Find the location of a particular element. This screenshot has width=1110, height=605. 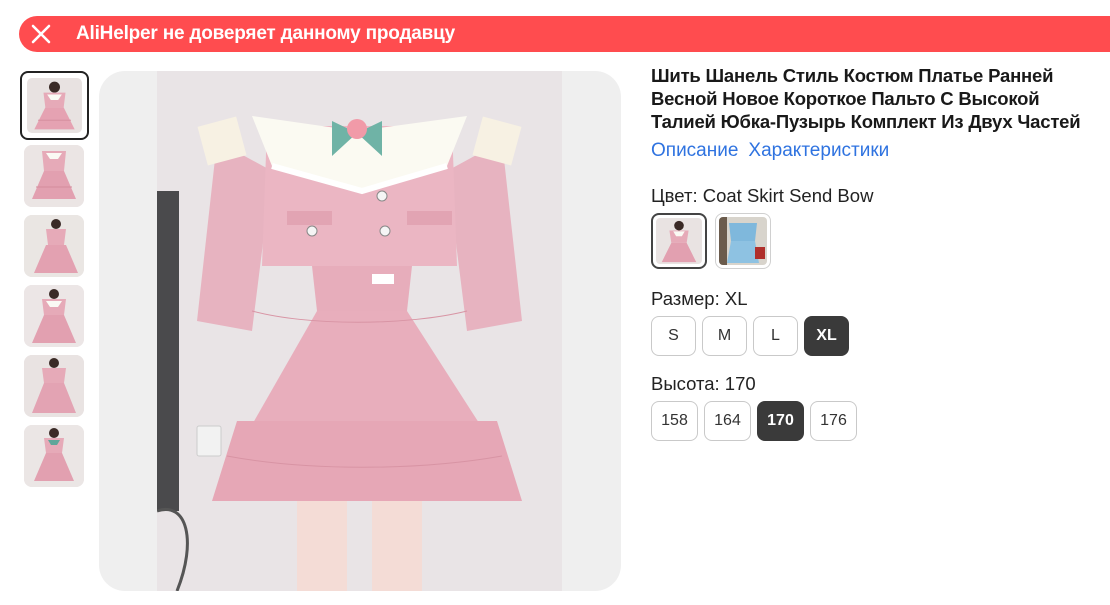

banner-close-button is located at coordinates (41, 34).